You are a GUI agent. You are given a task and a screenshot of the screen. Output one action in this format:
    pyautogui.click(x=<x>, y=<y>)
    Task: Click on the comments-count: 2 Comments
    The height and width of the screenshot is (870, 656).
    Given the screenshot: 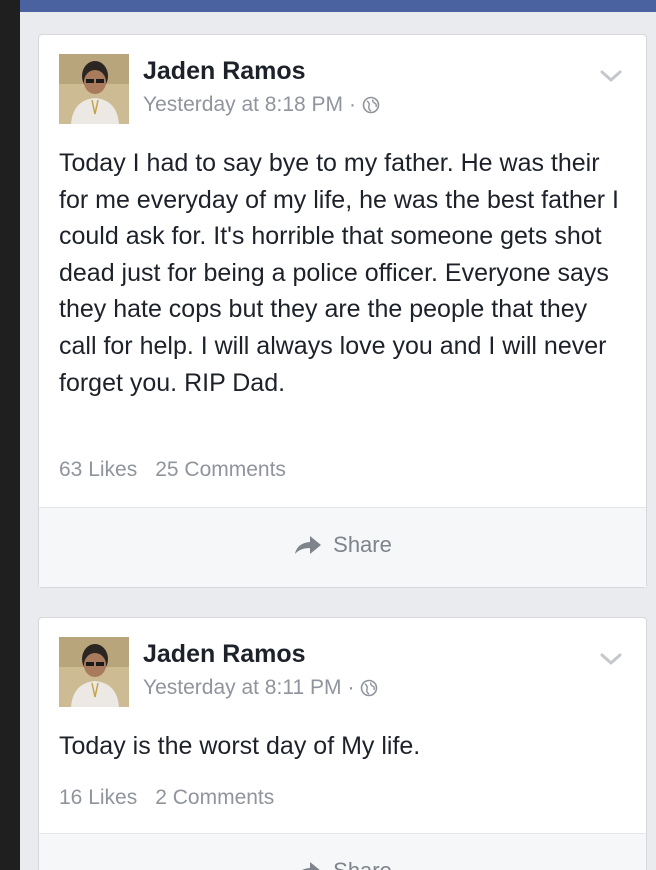 What is the action you would take?
    pyautogui.click(x=214, y=797)
    